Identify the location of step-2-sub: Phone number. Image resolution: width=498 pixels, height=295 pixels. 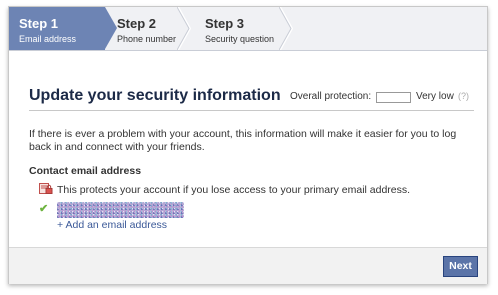
(147, 39).